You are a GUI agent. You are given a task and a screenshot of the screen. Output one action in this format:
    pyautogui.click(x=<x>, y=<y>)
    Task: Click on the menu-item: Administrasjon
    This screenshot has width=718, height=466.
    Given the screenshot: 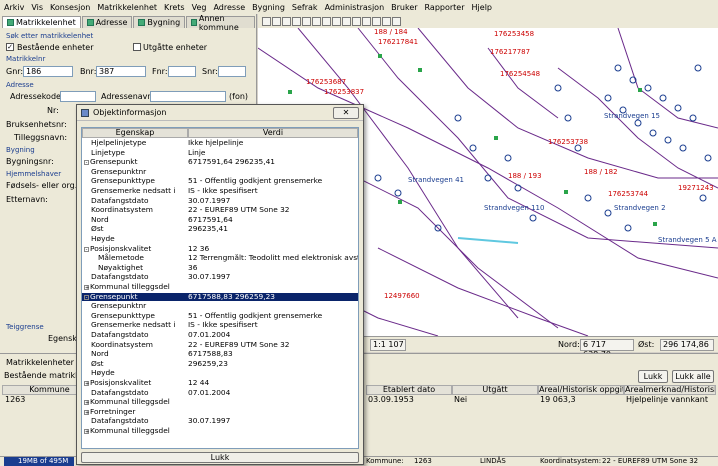 What is the action you would take?
    pyautogui.click(x=355, y=7)
    